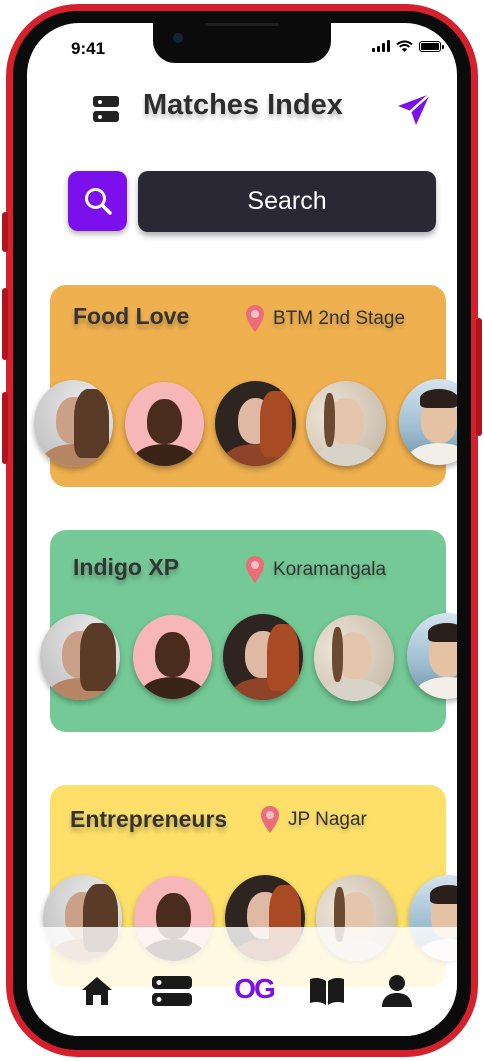 The width and height of the screenshot is (484, 1061). I want to click on card-location: BTM 2nd Stage, so click(325, 319).